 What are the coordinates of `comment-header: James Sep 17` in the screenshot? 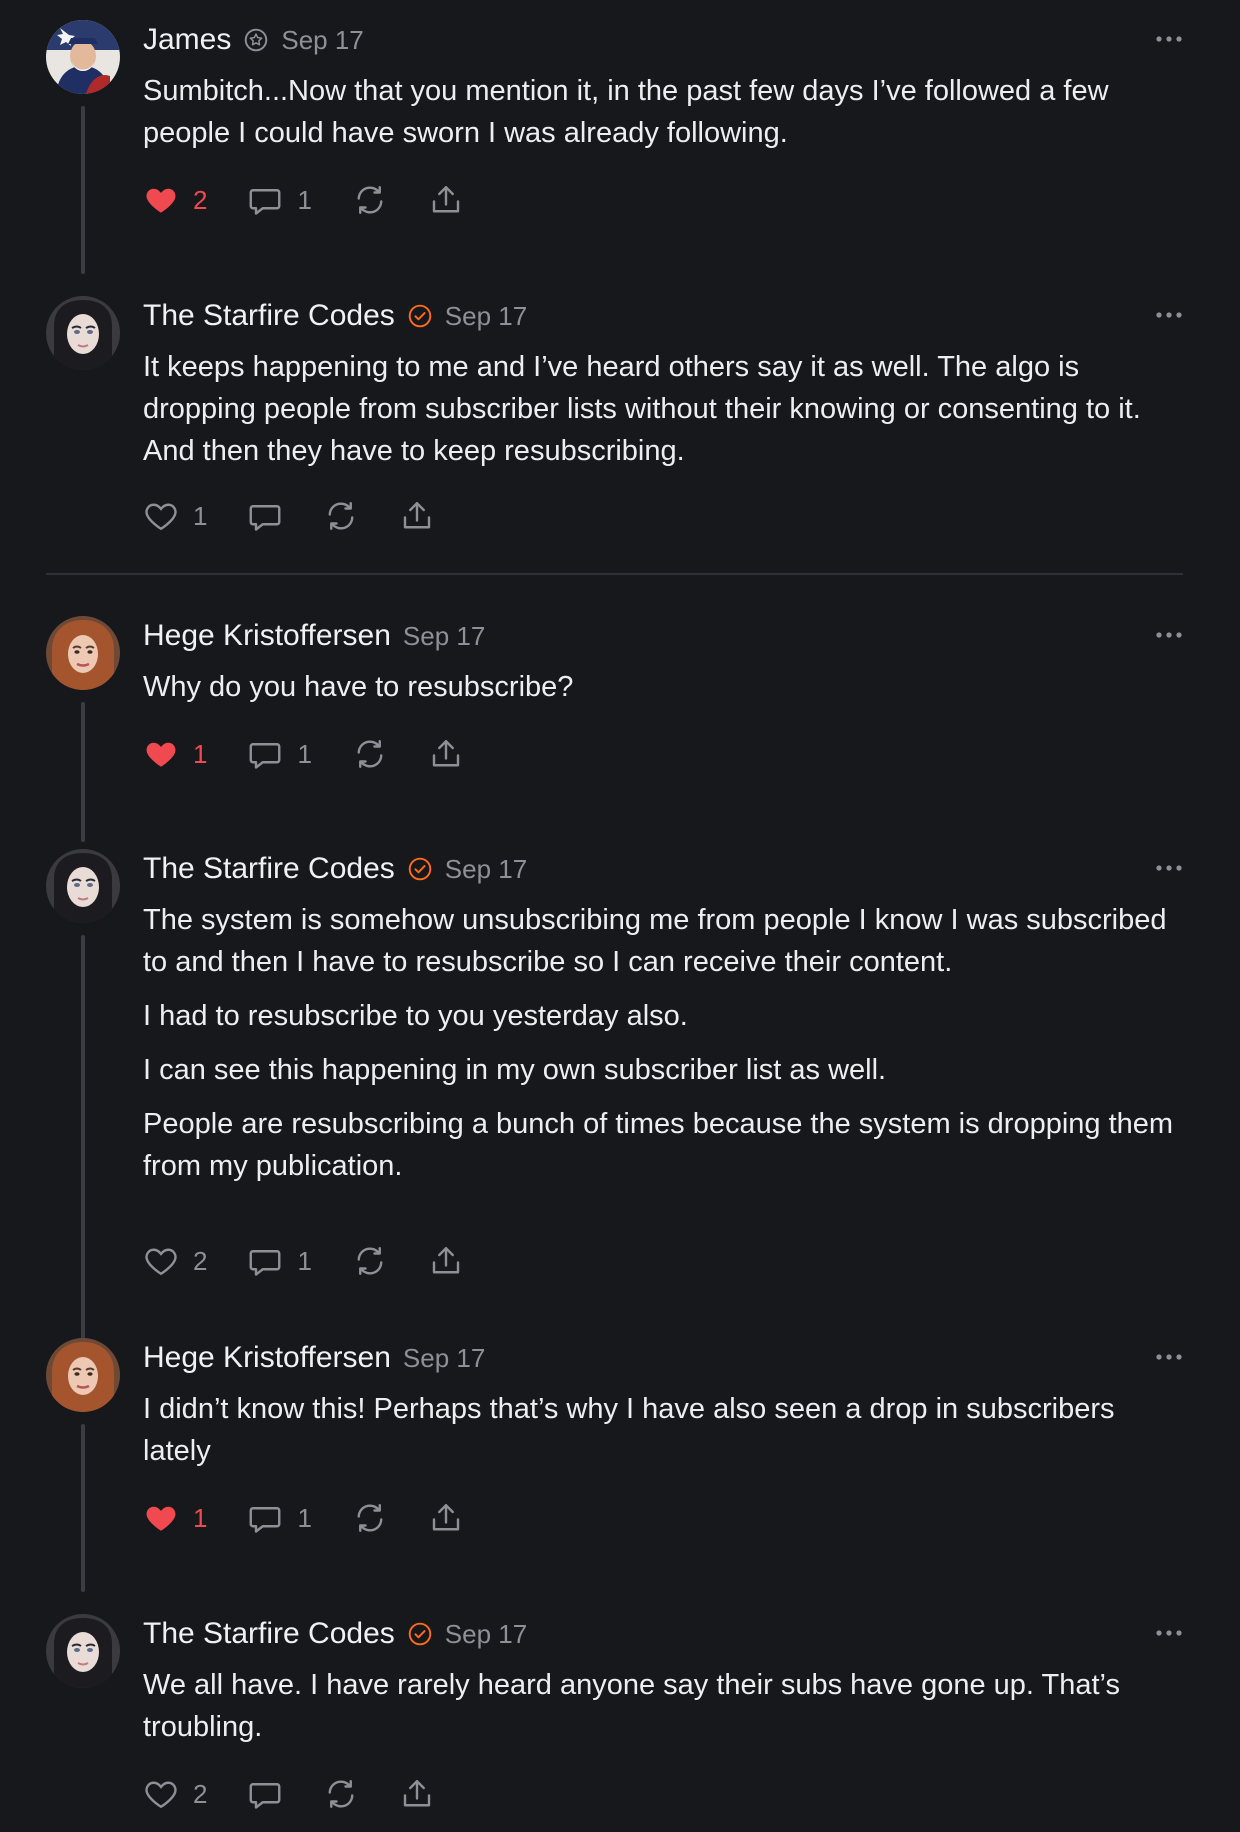 It's located at (253, 40).